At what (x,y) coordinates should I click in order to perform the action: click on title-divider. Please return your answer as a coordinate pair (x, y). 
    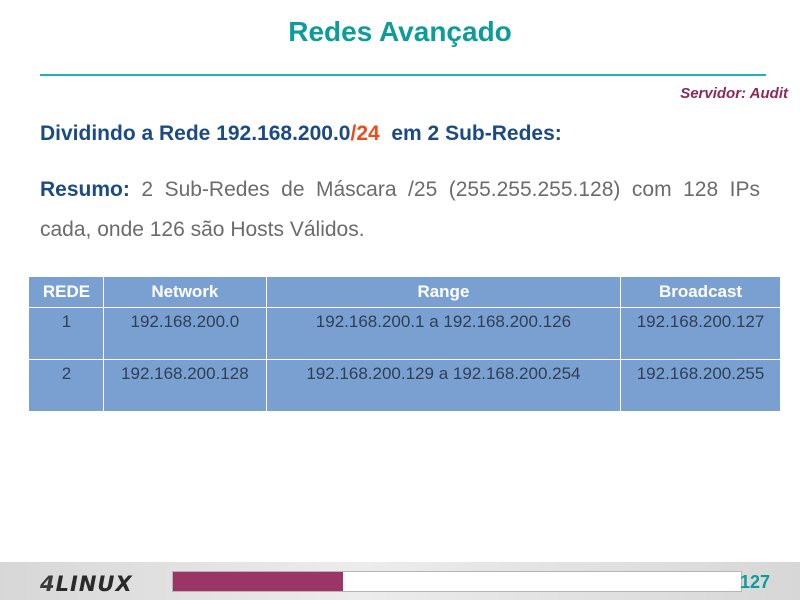
    Looking at the image, I should click on (403, 75).